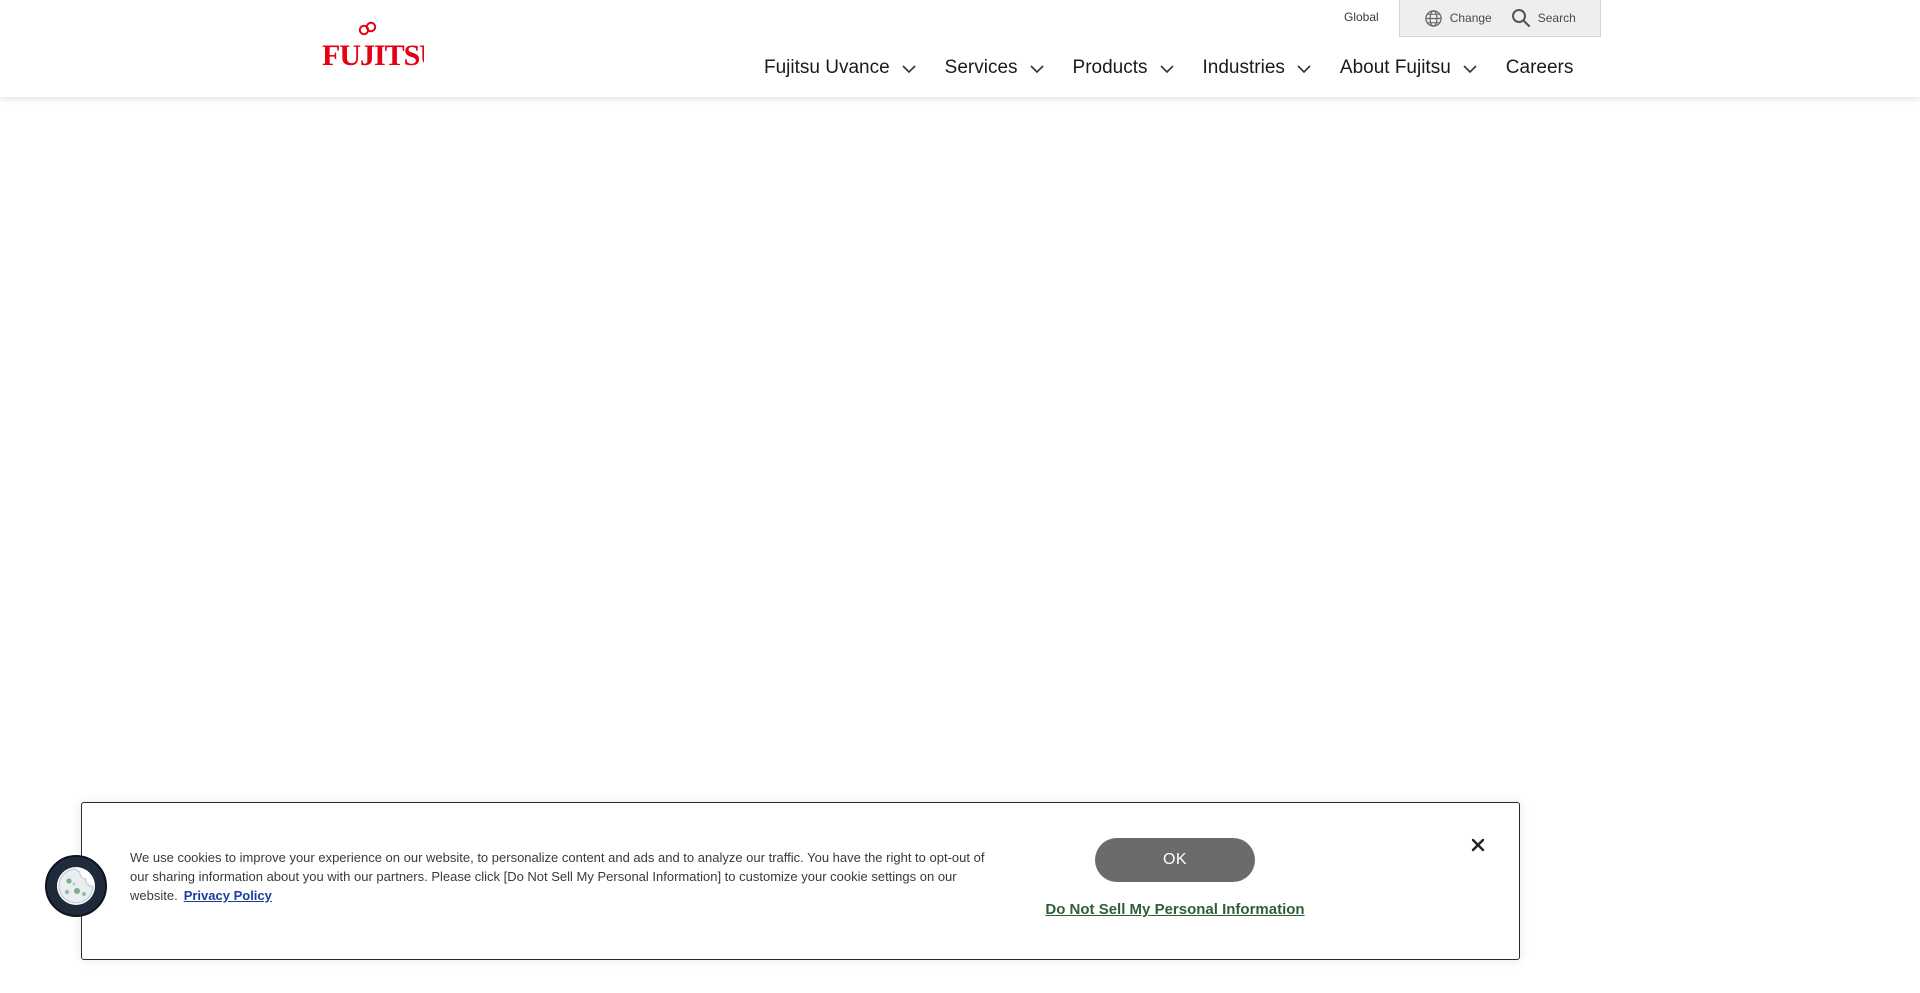 The height and width of the screenshot is (993, 1920). Describe the element at coordinates (1243, 67) in the screenshot. I see `nav-item-label: Industries` at that location.